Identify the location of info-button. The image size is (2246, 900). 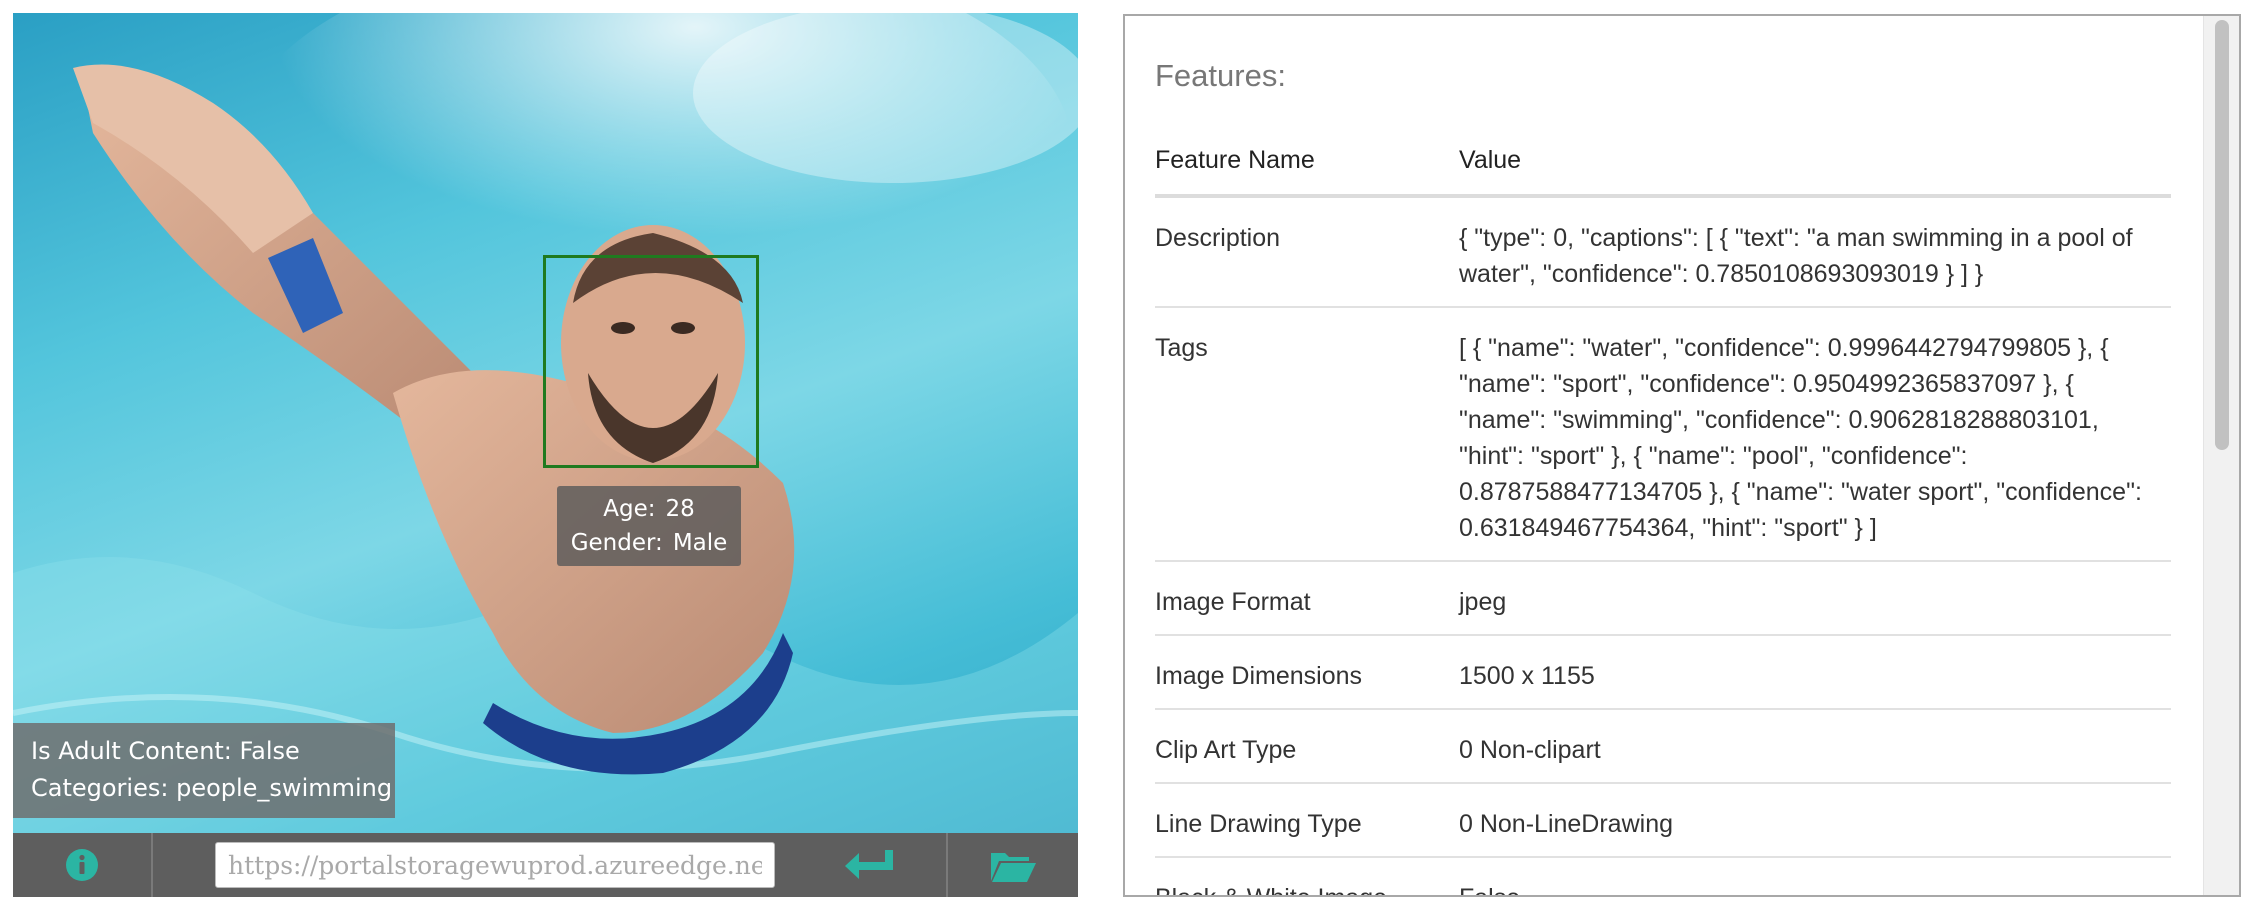
(83, 865).